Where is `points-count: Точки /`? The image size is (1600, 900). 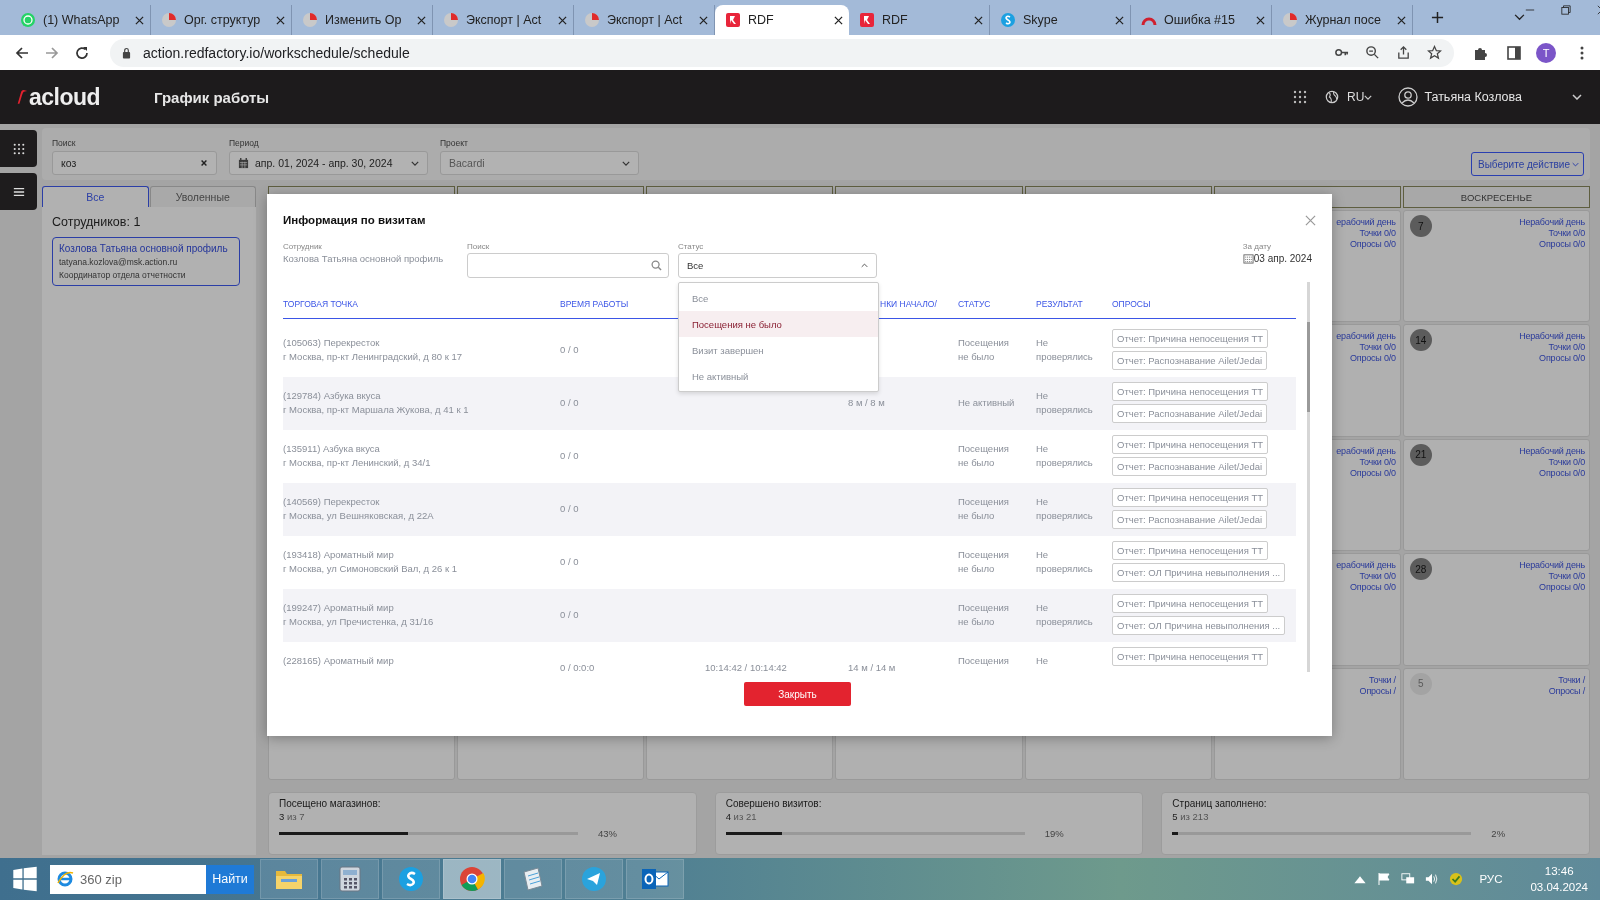
points-count: Точки / is located at coordinates (1571, 680).